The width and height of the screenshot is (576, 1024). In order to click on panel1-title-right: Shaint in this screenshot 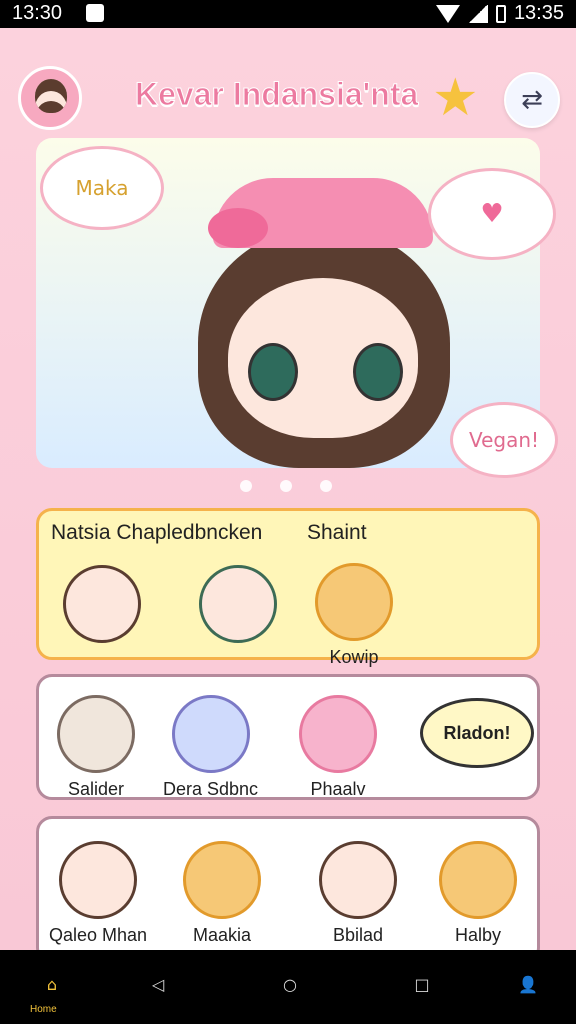, I will do `click(337, 532)`.